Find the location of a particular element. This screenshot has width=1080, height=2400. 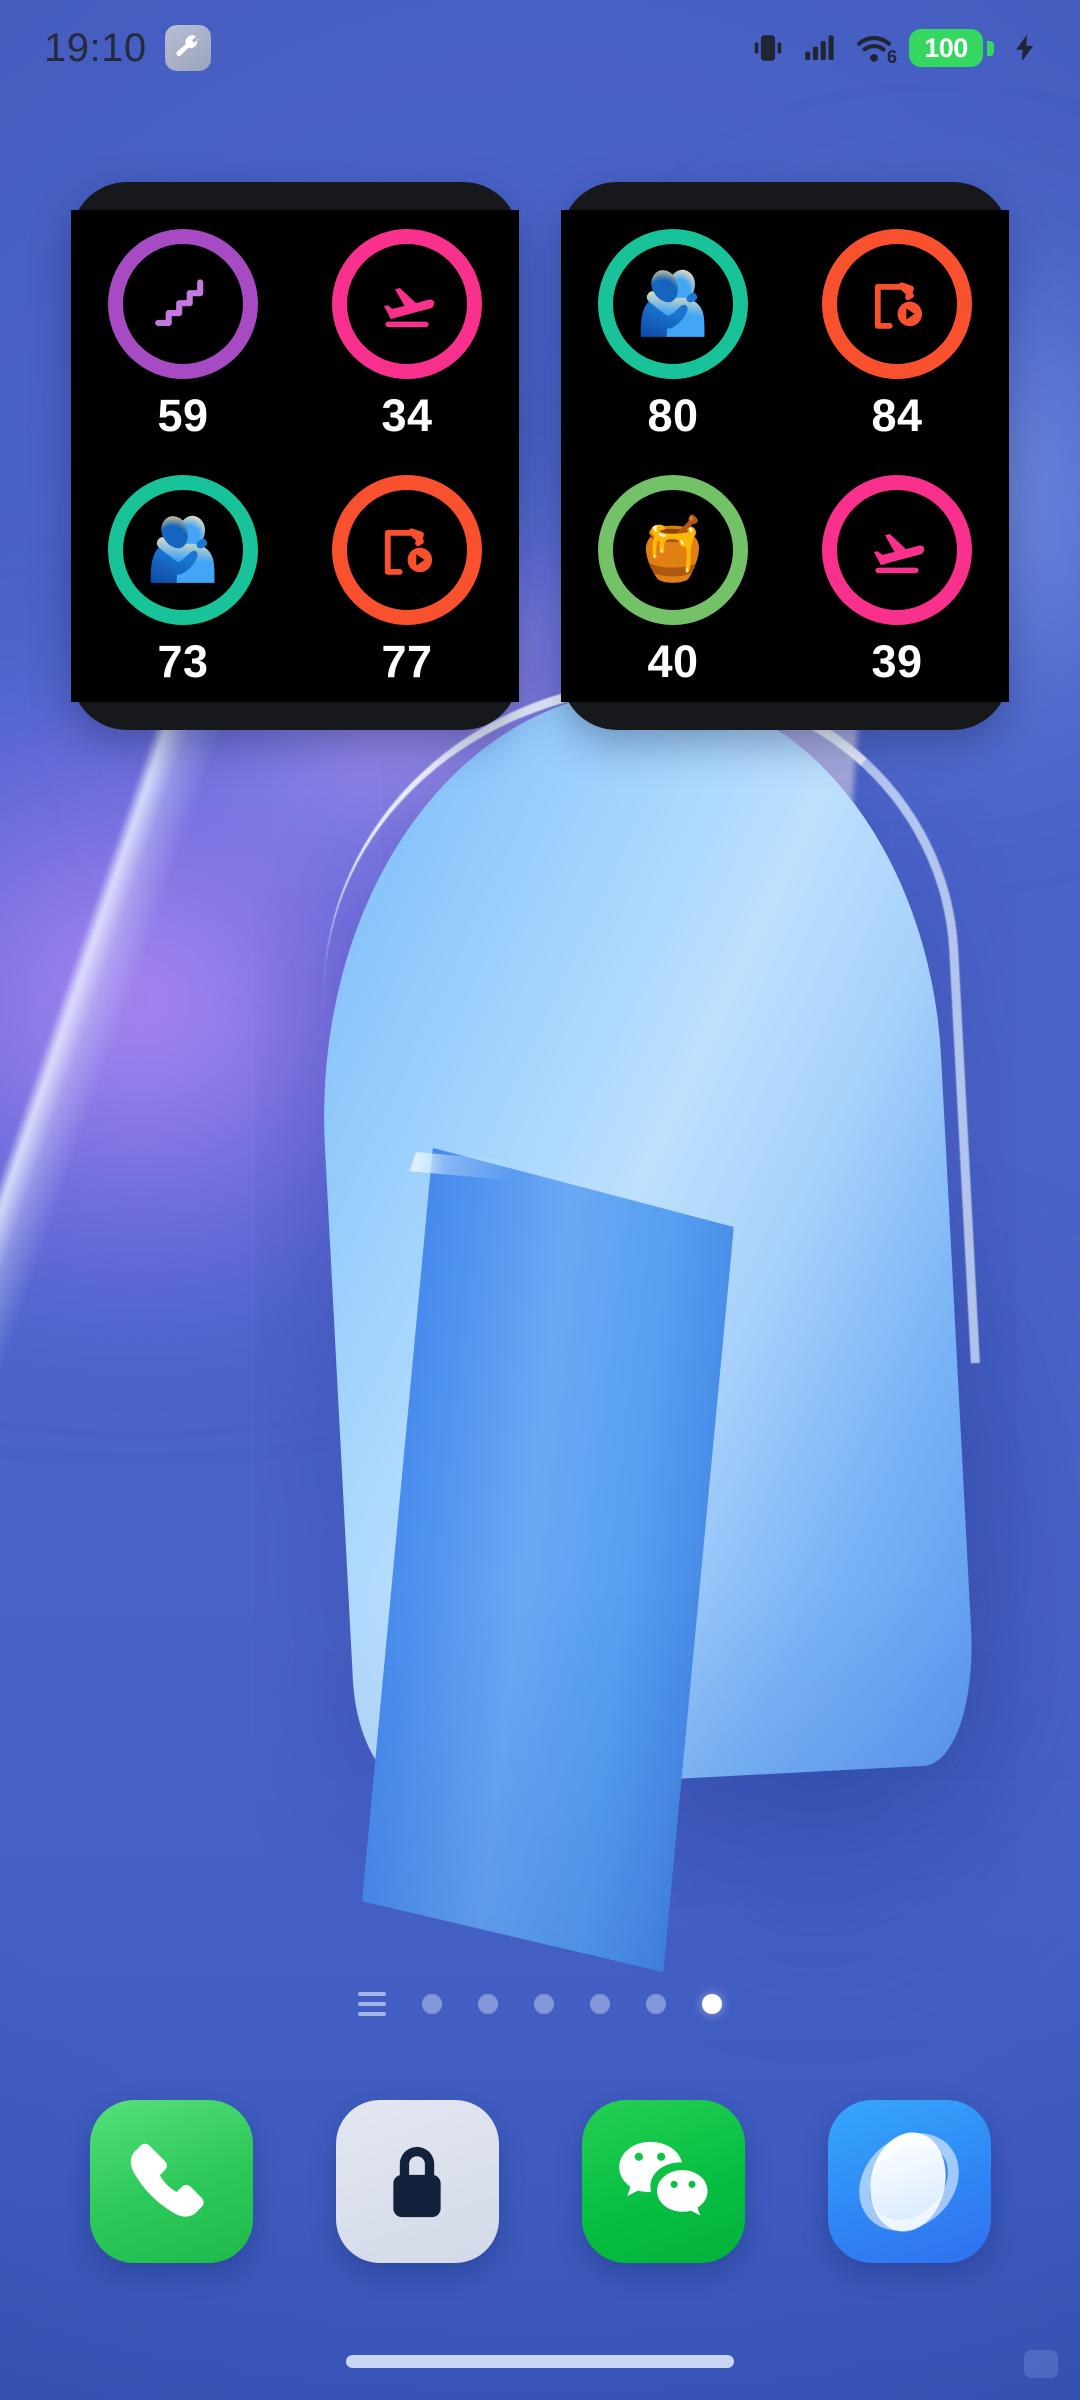

page-dot-active is located at coordinates (712, 2004).